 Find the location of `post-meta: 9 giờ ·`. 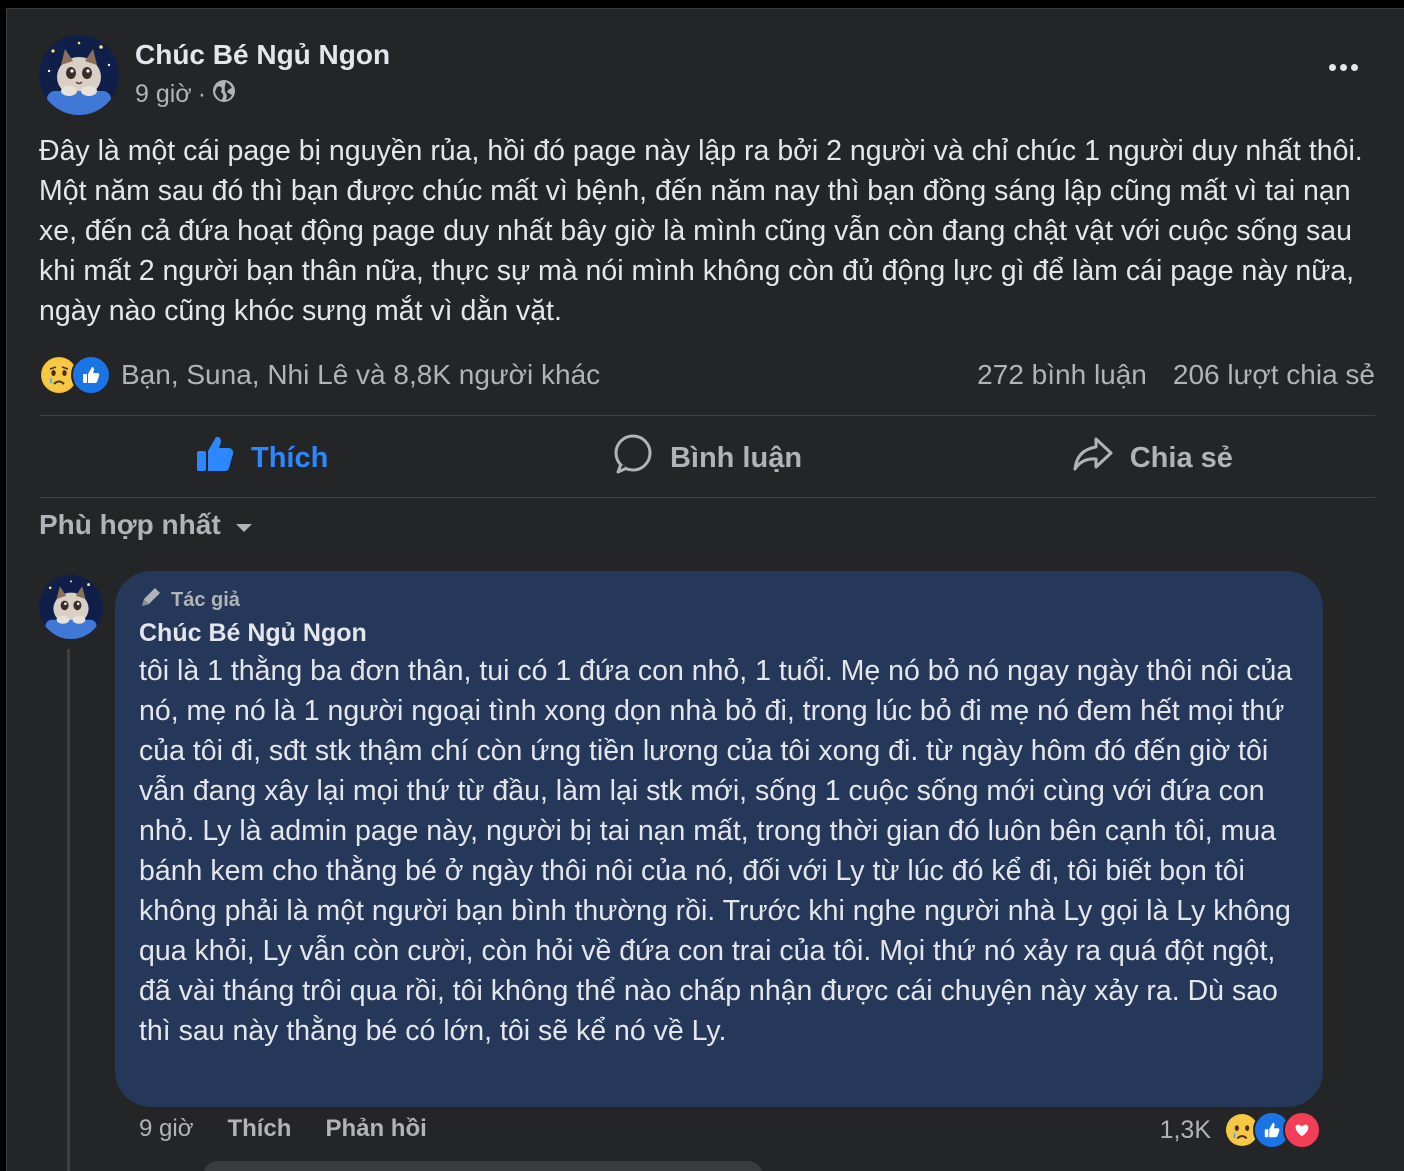

post-meta: 9 giờ · is located at coordinates (185, 94).